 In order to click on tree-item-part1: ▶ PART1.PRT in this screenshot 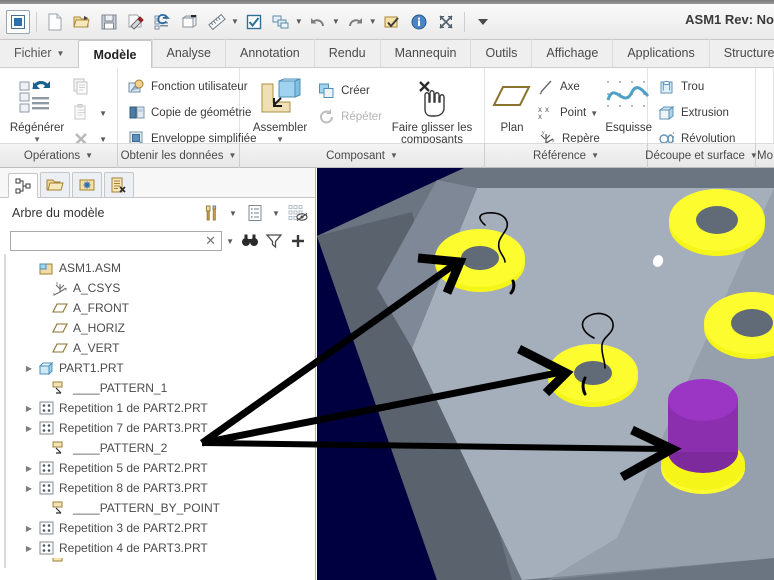, I will do `click(157, 368)`.